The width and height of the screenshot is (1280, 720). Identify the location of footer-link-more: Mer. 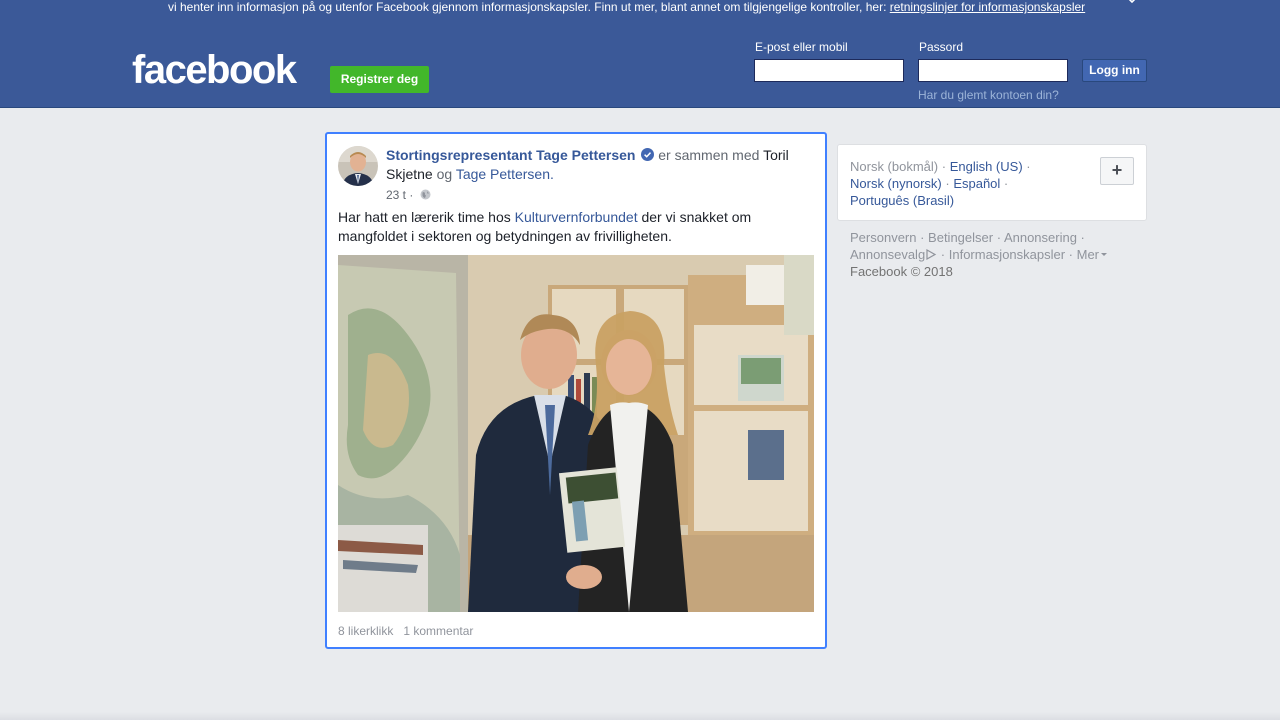
(1088, 254).